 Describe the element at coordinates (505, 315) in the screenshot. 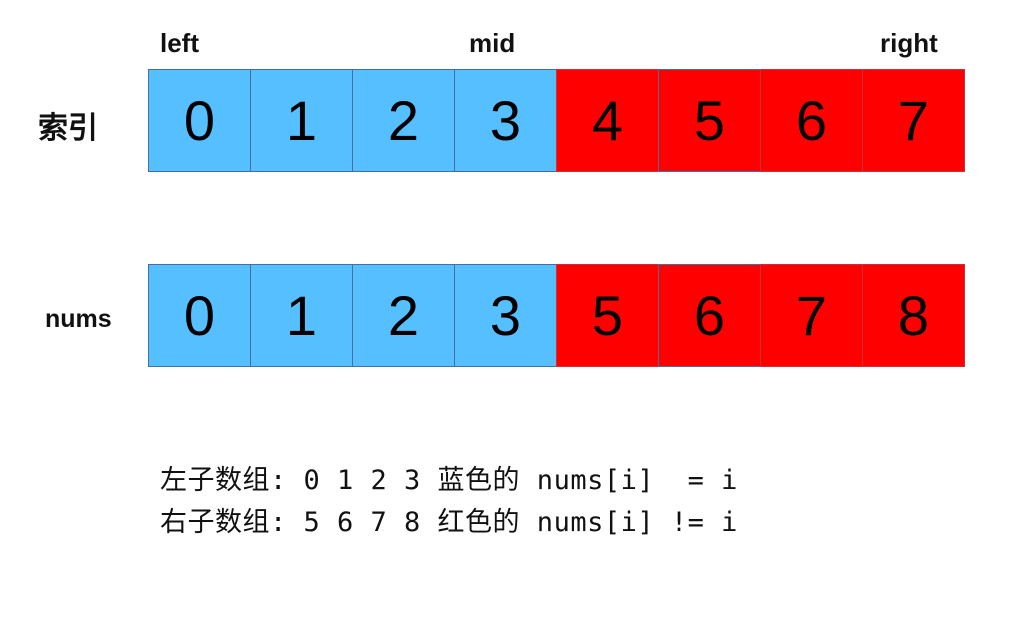

I see `nums-cell: 3` at that location.